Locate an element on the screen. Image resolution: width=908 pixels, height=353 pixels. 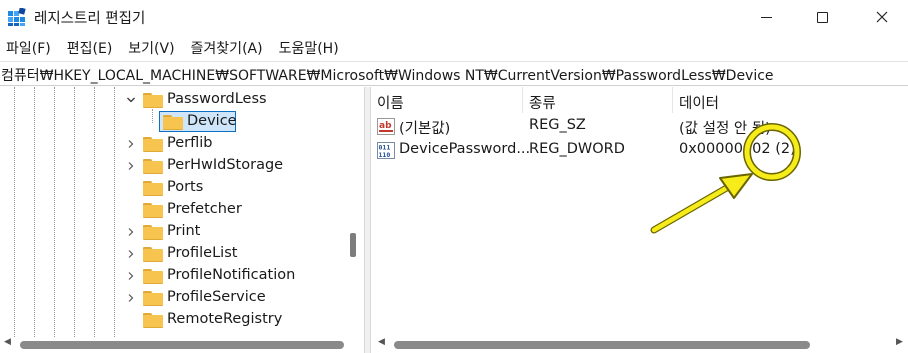
maximize-icon is located at coordinates (822, 17).